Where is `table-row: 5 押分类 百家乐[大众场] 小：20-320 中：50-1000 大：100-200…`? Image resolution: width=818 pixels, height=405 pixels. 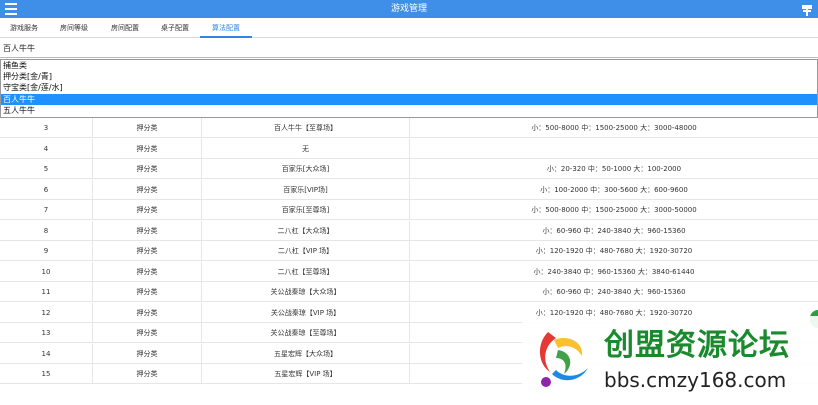
table-row: 5 押分类 百家乐[大众场] 小：20-320 中：50-1000 大：100-200… is located at coordinates (409, 169).